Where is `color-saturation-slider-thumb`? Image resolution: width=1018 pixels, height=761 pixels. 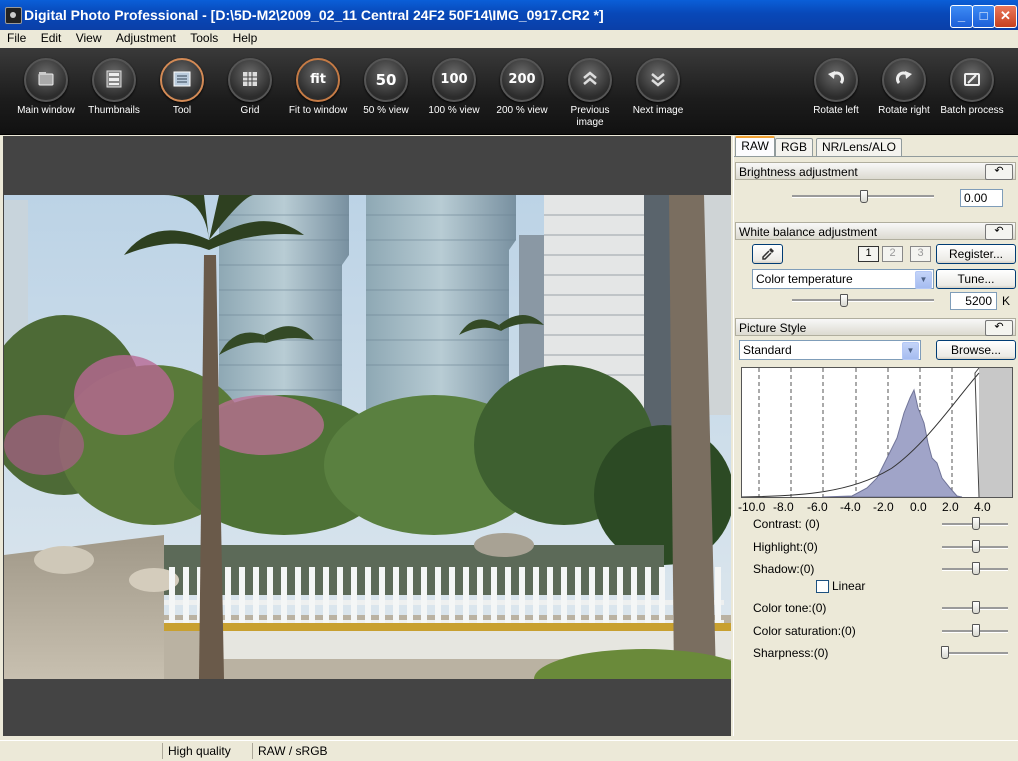
color-saturation-slider-thumb is located at coordinates (976, 630).